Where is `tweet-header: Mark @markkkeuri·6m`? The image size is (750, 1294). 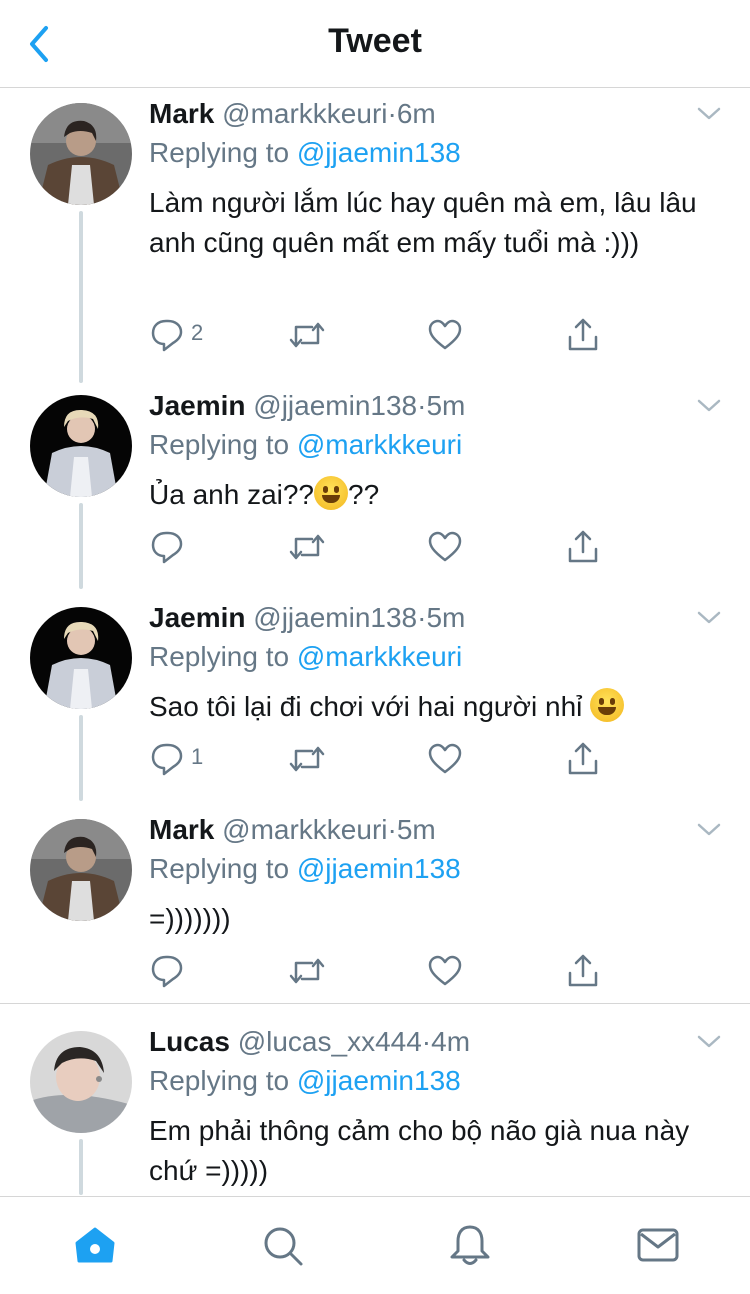
tweet-header: Mark @markkkeuri·6m is located at coordinates (292, 114).